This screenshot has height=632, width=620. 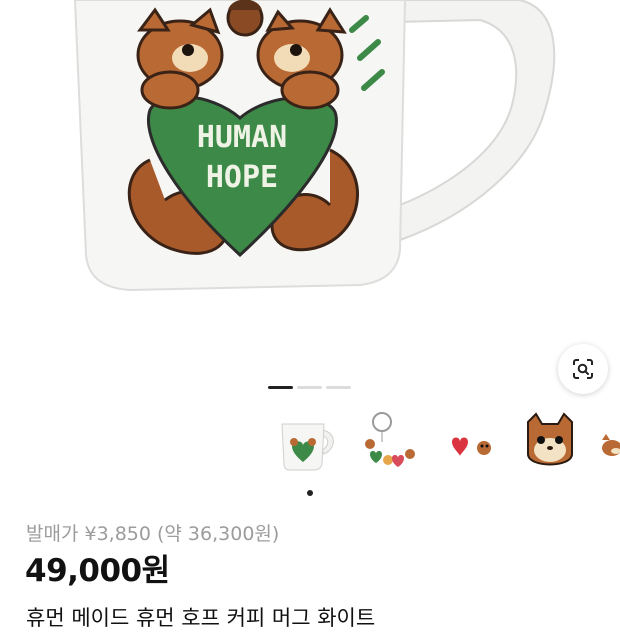 I want to click on visual-search-button, so click(x=583, y=369).